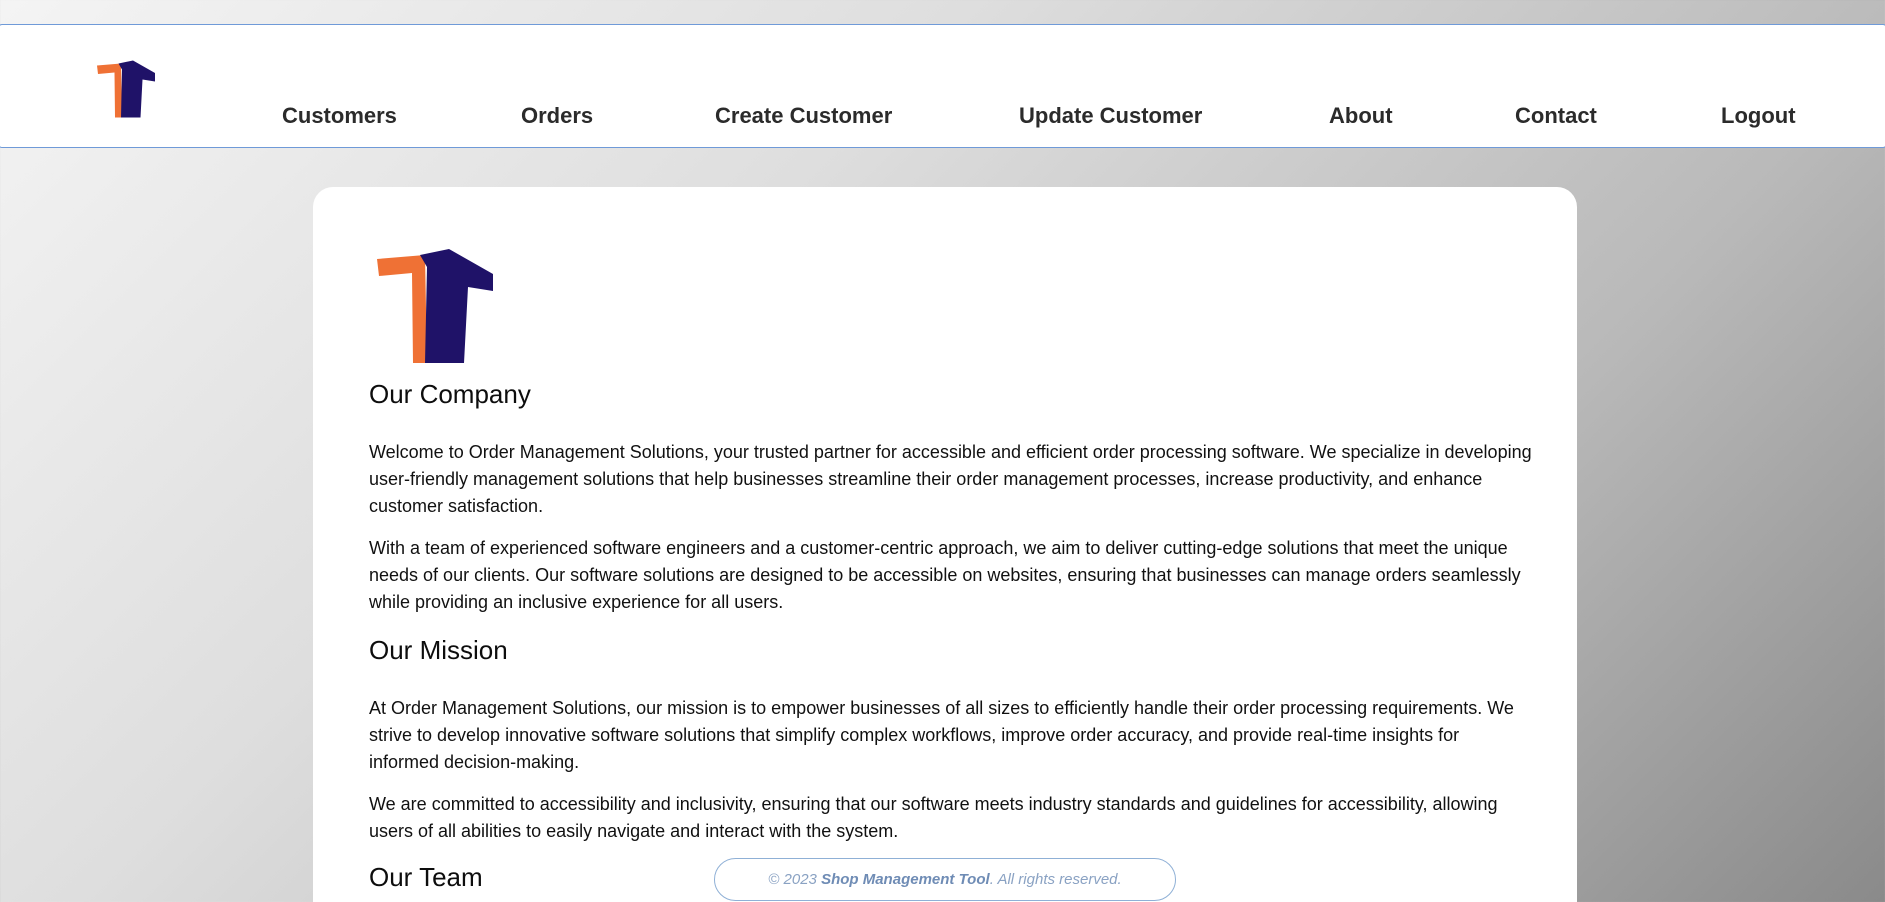 This screenshot has height=902, width=1885. What do you see at coordinates (905, 879) in the screenshot?
I see `footer-brand: Shop Management Tool` at bounding box center [905, 879].